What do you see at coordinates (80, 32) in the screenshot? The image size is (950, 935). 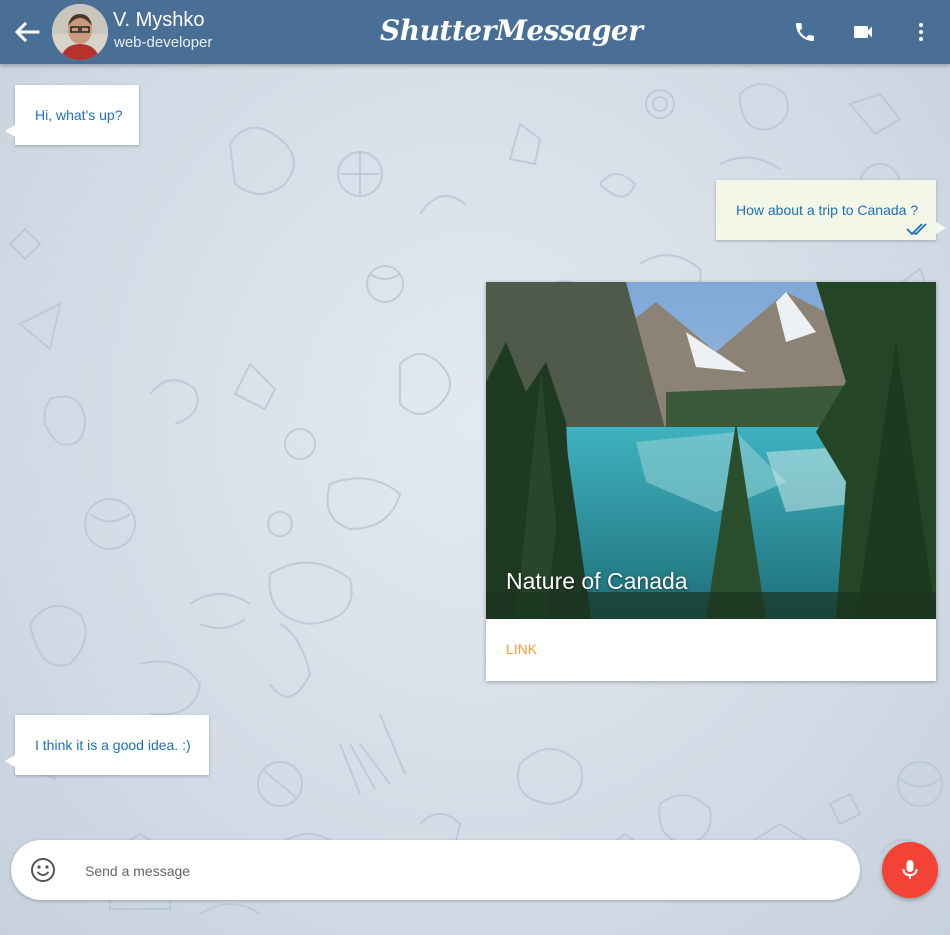 I see `avatar` at bounding box center [80, 32].